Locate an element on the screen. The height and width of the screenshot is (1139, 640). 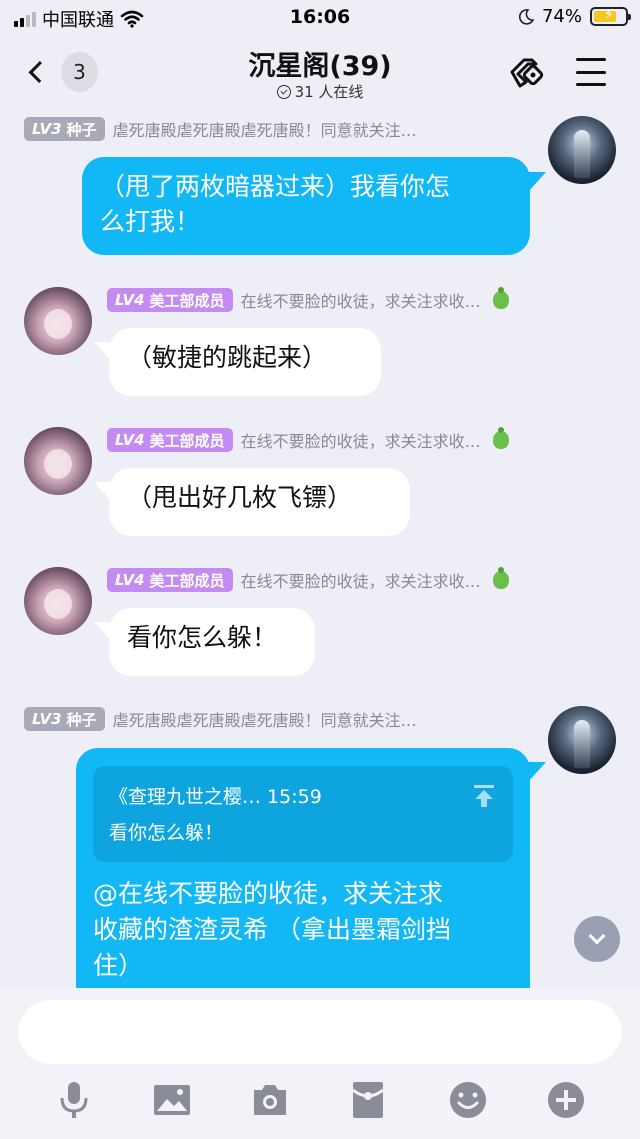
status-right: 74% ⚡ is located at coordinates (574, 16).